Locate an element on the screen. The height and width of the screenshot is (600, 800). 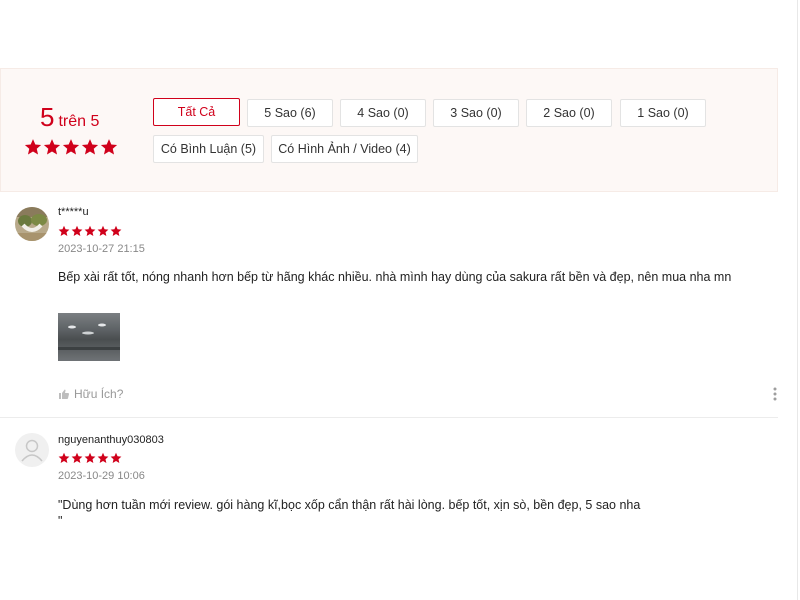
rating-stars is located at coordinates (71, 147).